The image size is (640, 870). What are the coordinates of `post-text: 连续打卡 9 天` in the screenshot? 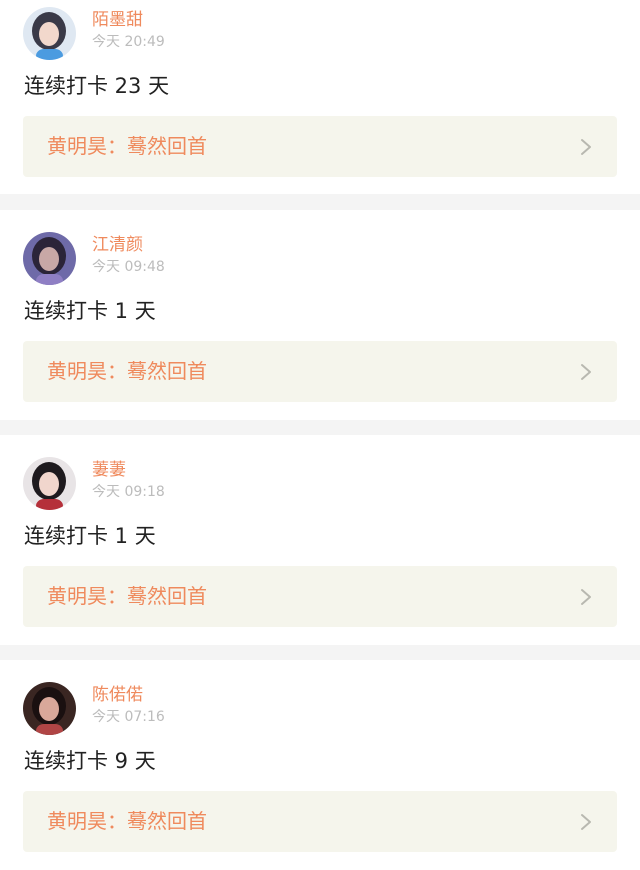 It's located at (90, 761).